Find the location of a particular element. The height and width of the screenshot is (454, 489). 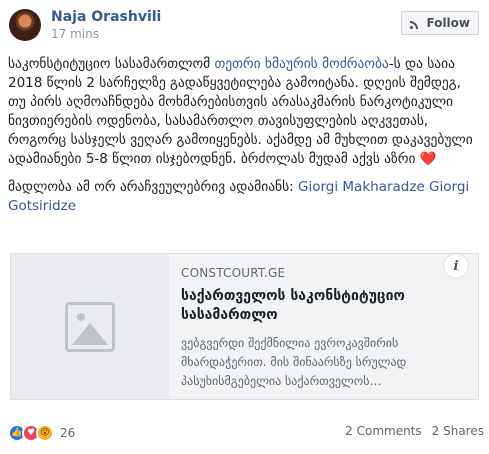

comments-count-link: 2 Comments is located at coordinates (383, 431).